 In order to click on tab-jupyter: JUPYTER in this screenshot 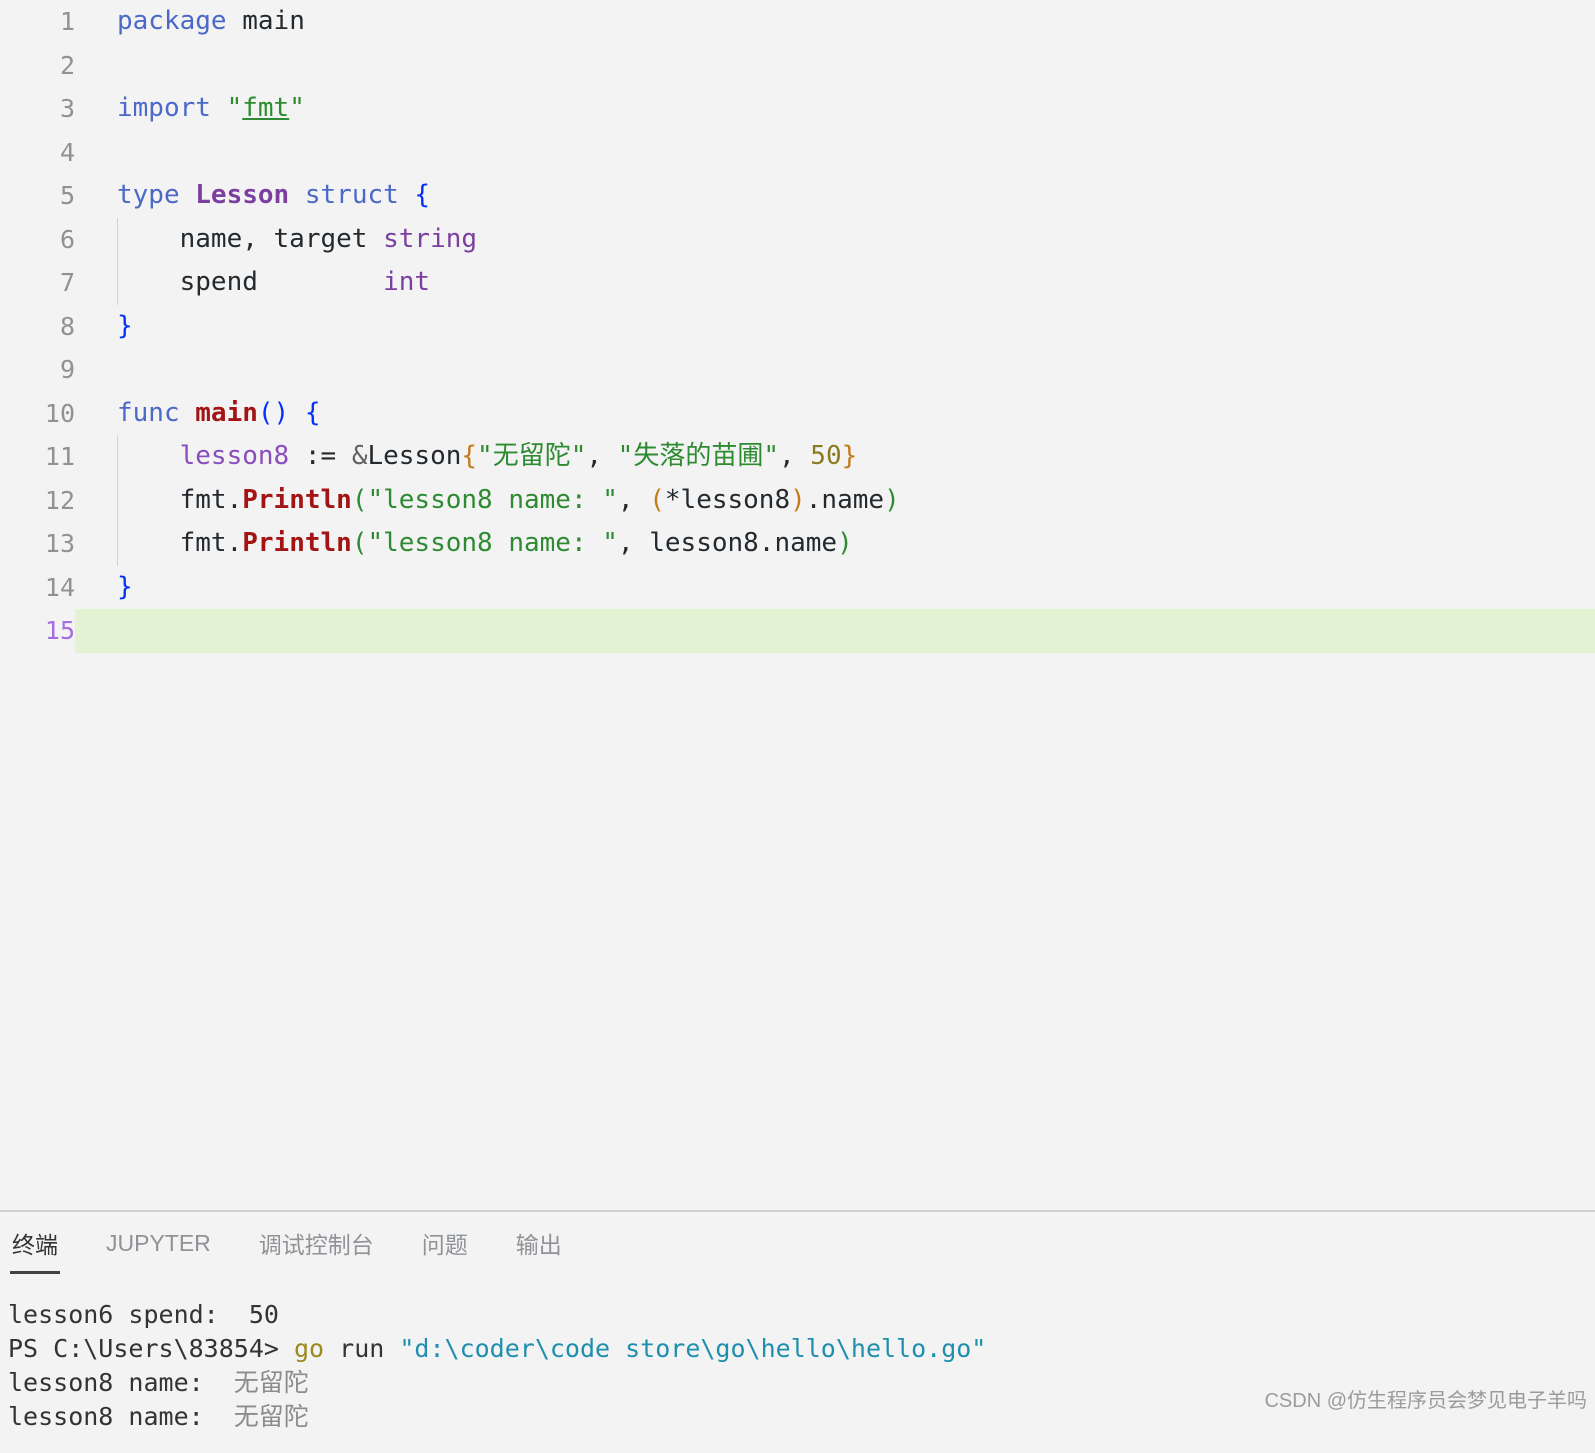, I will do `click(158, 1248)`.